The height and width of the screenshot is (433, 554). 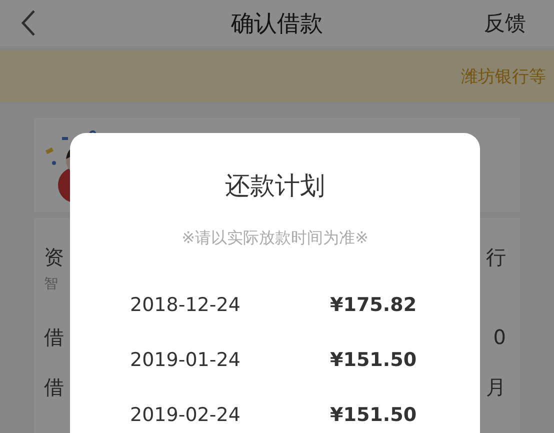 I want to click on back-icon, so click(x=28, y=23).